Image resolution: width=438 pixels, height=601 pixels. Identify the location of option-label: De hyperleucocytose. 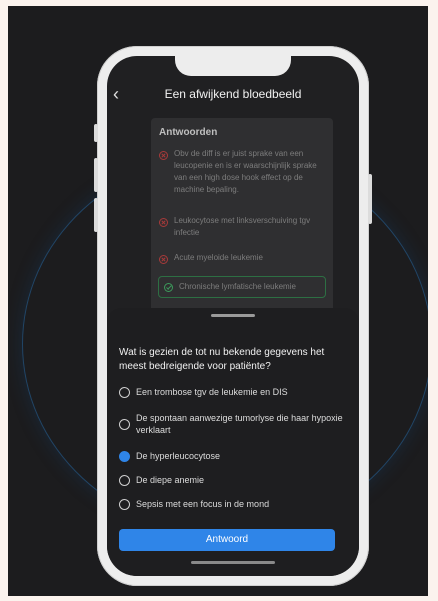
(178, 456).